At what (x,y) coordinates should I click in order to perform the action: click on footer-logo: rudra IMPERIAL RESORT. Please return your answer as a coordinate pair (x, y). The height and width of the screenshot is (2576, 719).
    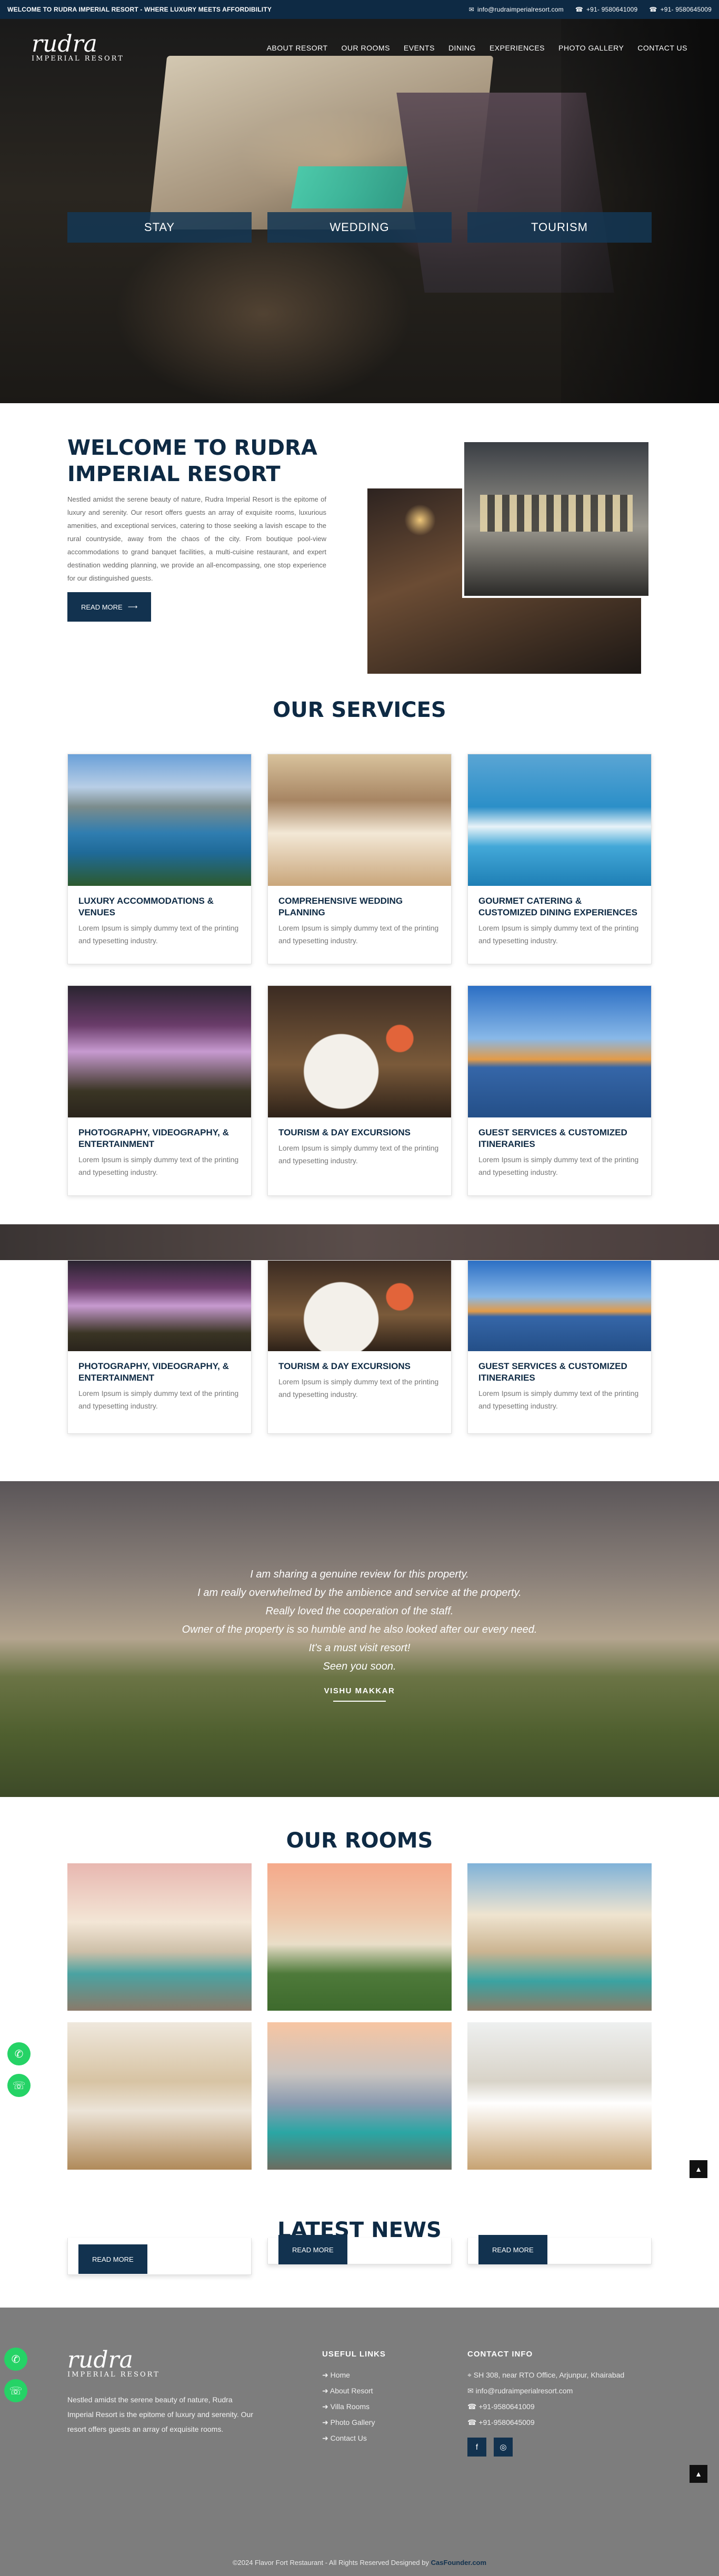
    Looking at the image, I should click on (125, 2364).